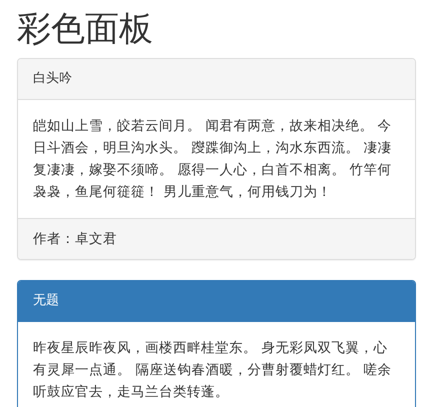 The width and height of the screenshot is (438, 407). Describe the element at coordinates (216, 79) in the screenshot. I see `panel-heading: 白头吟` at that location.